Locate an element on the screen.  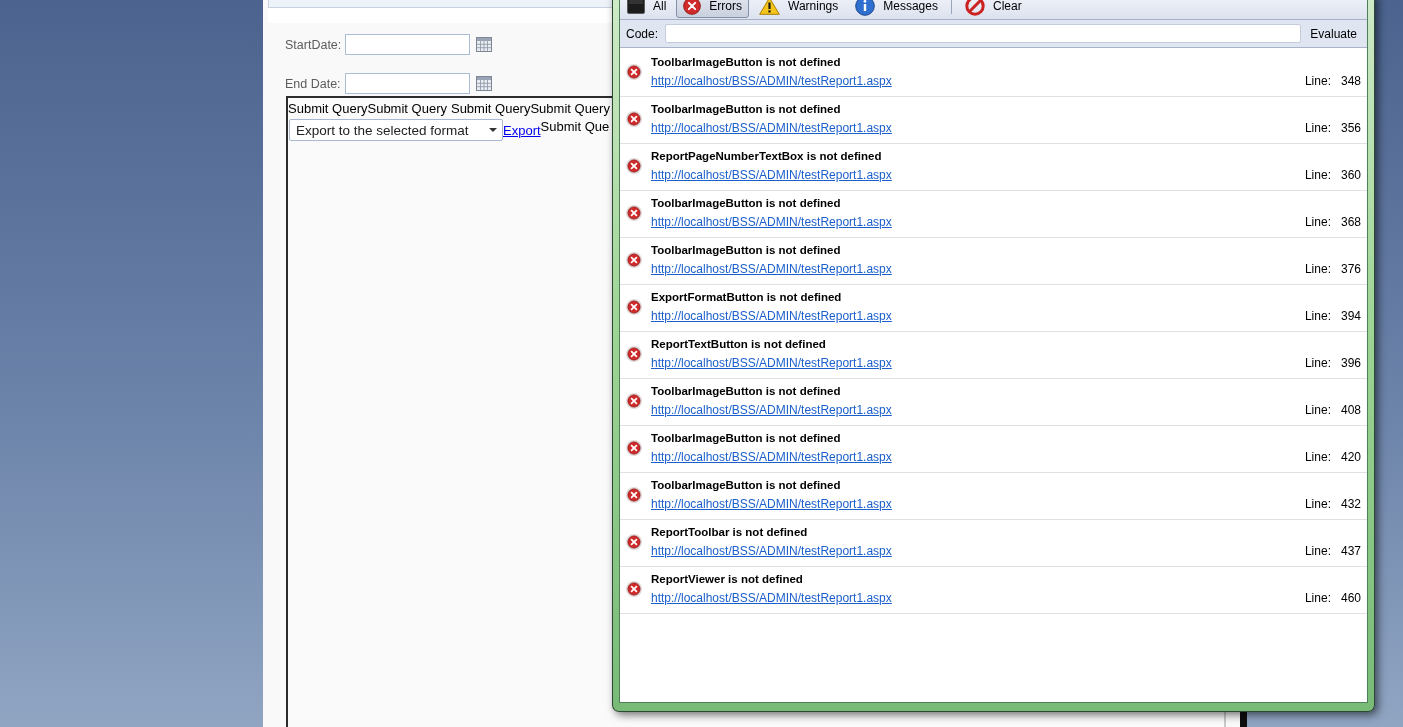
filter-button: Errors is located at coordinates (712, 9).